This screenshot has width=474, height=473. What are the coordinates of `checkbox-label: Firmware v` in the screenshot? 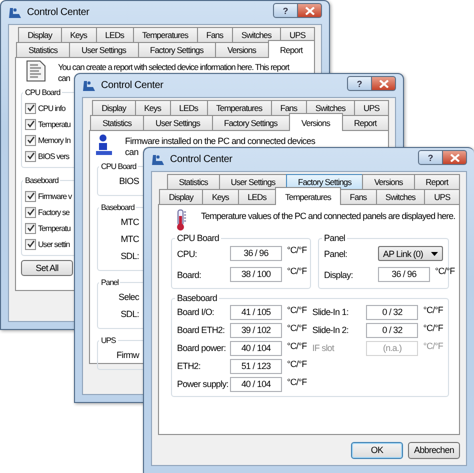 It's located at (55, 196).